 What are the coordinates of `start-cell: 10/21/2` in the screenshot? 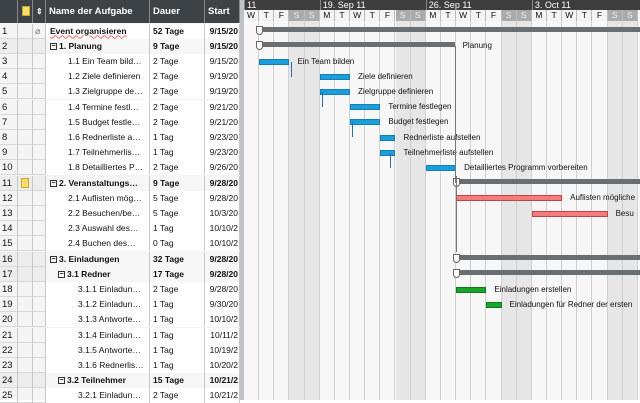 It's located at (222, 381).